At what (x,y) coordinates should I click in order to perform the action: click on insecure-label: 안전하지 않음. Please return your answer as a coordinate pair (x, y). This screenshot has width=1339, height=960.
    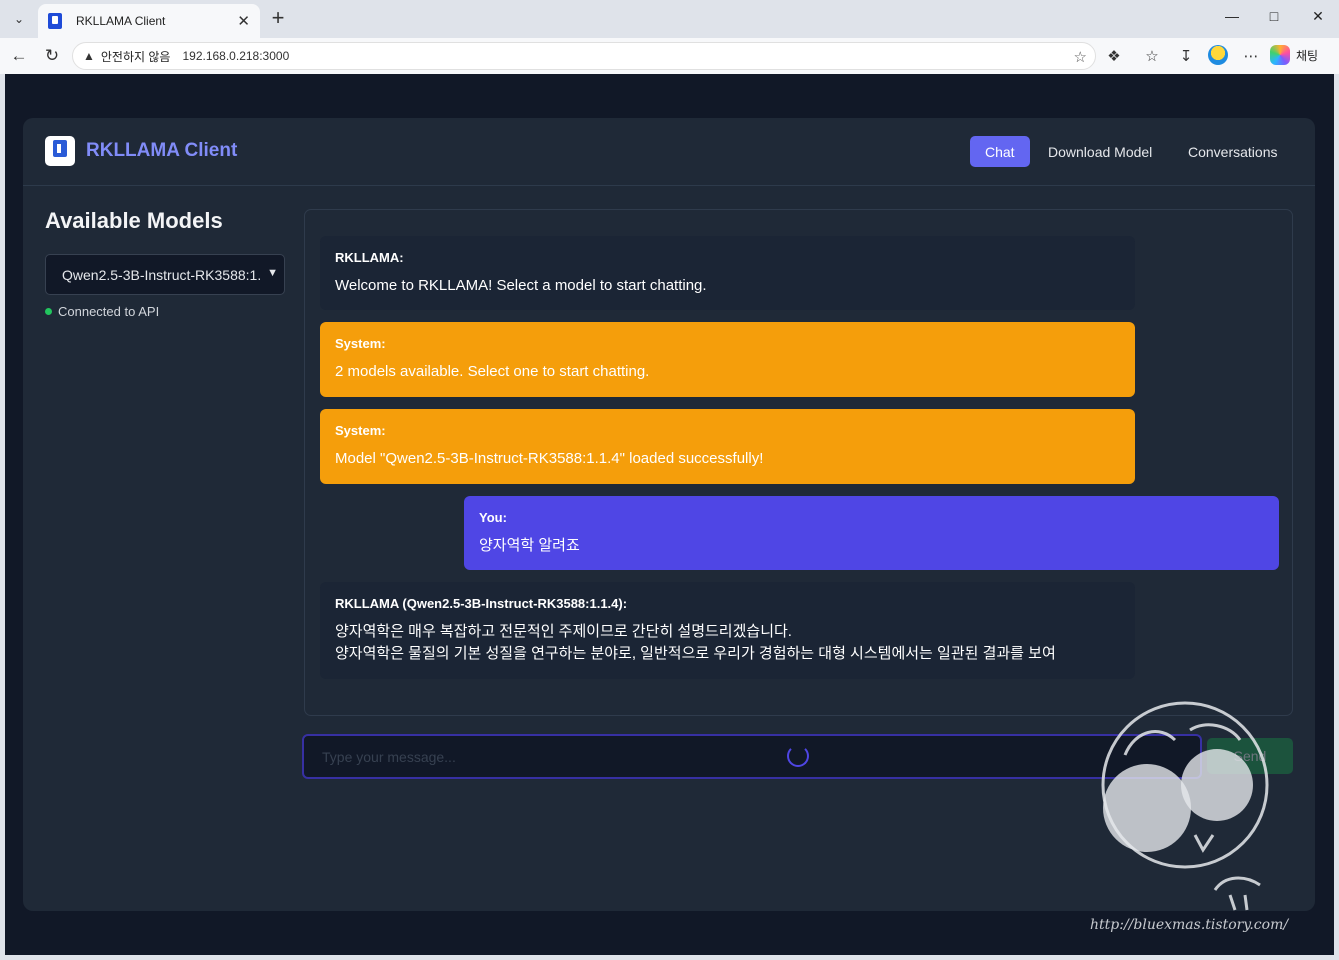
    Looking at the image, I should click on (136, 56).